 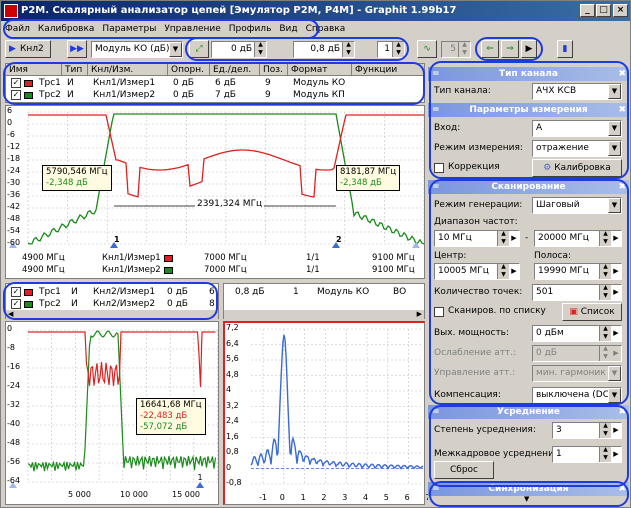 I want to click on att-control-select: мин. гармоник ▼, so click(x=577, y=373).